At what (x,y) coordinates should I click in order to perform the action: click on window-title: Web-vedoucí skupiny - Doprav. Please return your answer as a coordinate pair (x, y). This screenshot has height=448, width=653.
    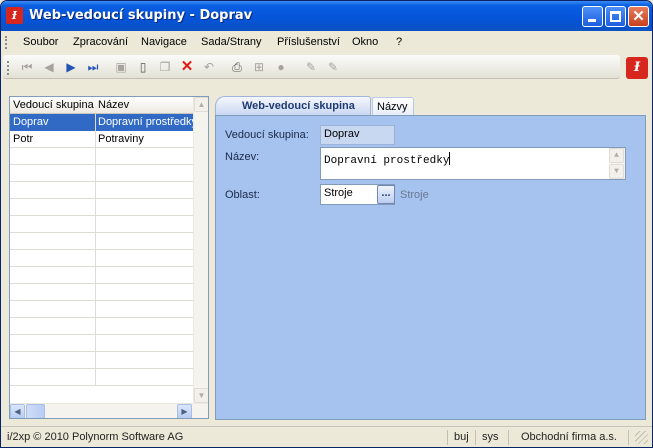
    Looking at the image, I should click on (141, 15).